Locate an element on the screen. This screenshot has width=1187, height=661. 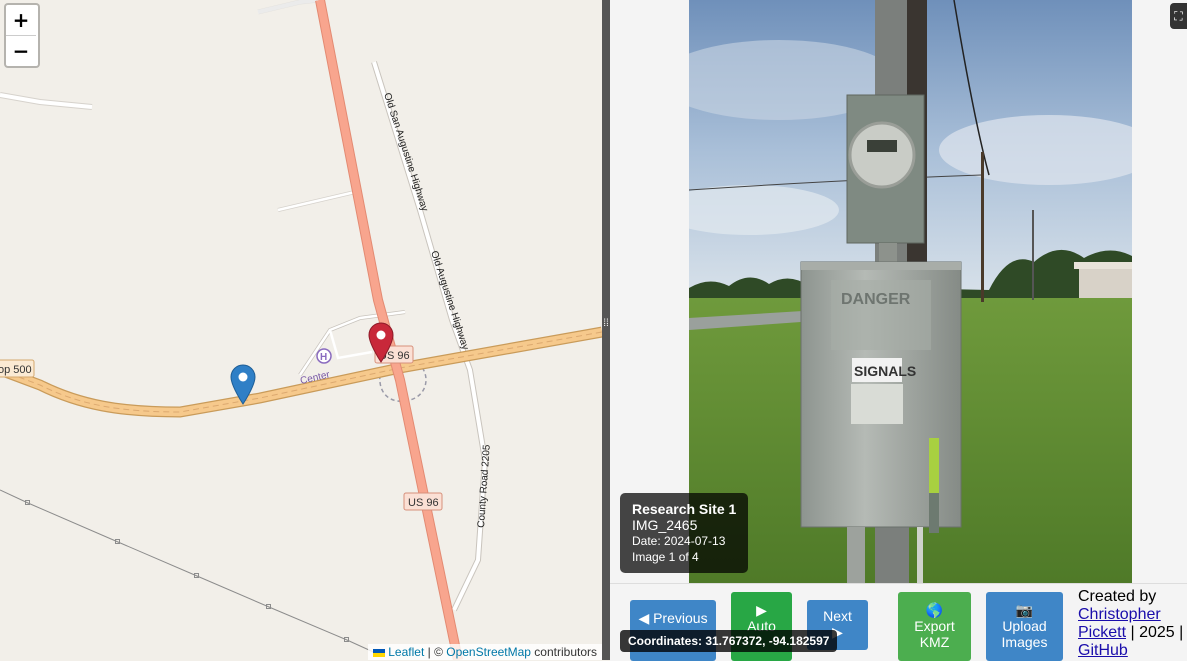
label-us96-bottom: US 96 is located at coordinates (423, 503).